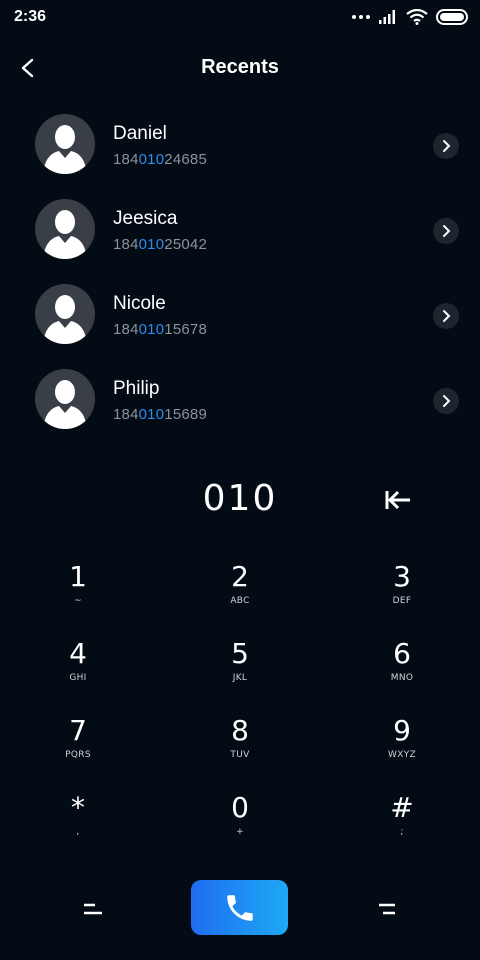  What do you see at coordinates (240, 17) in the screenshot?
I see `status-bar: 2:36` at bounding box center [240, 17].